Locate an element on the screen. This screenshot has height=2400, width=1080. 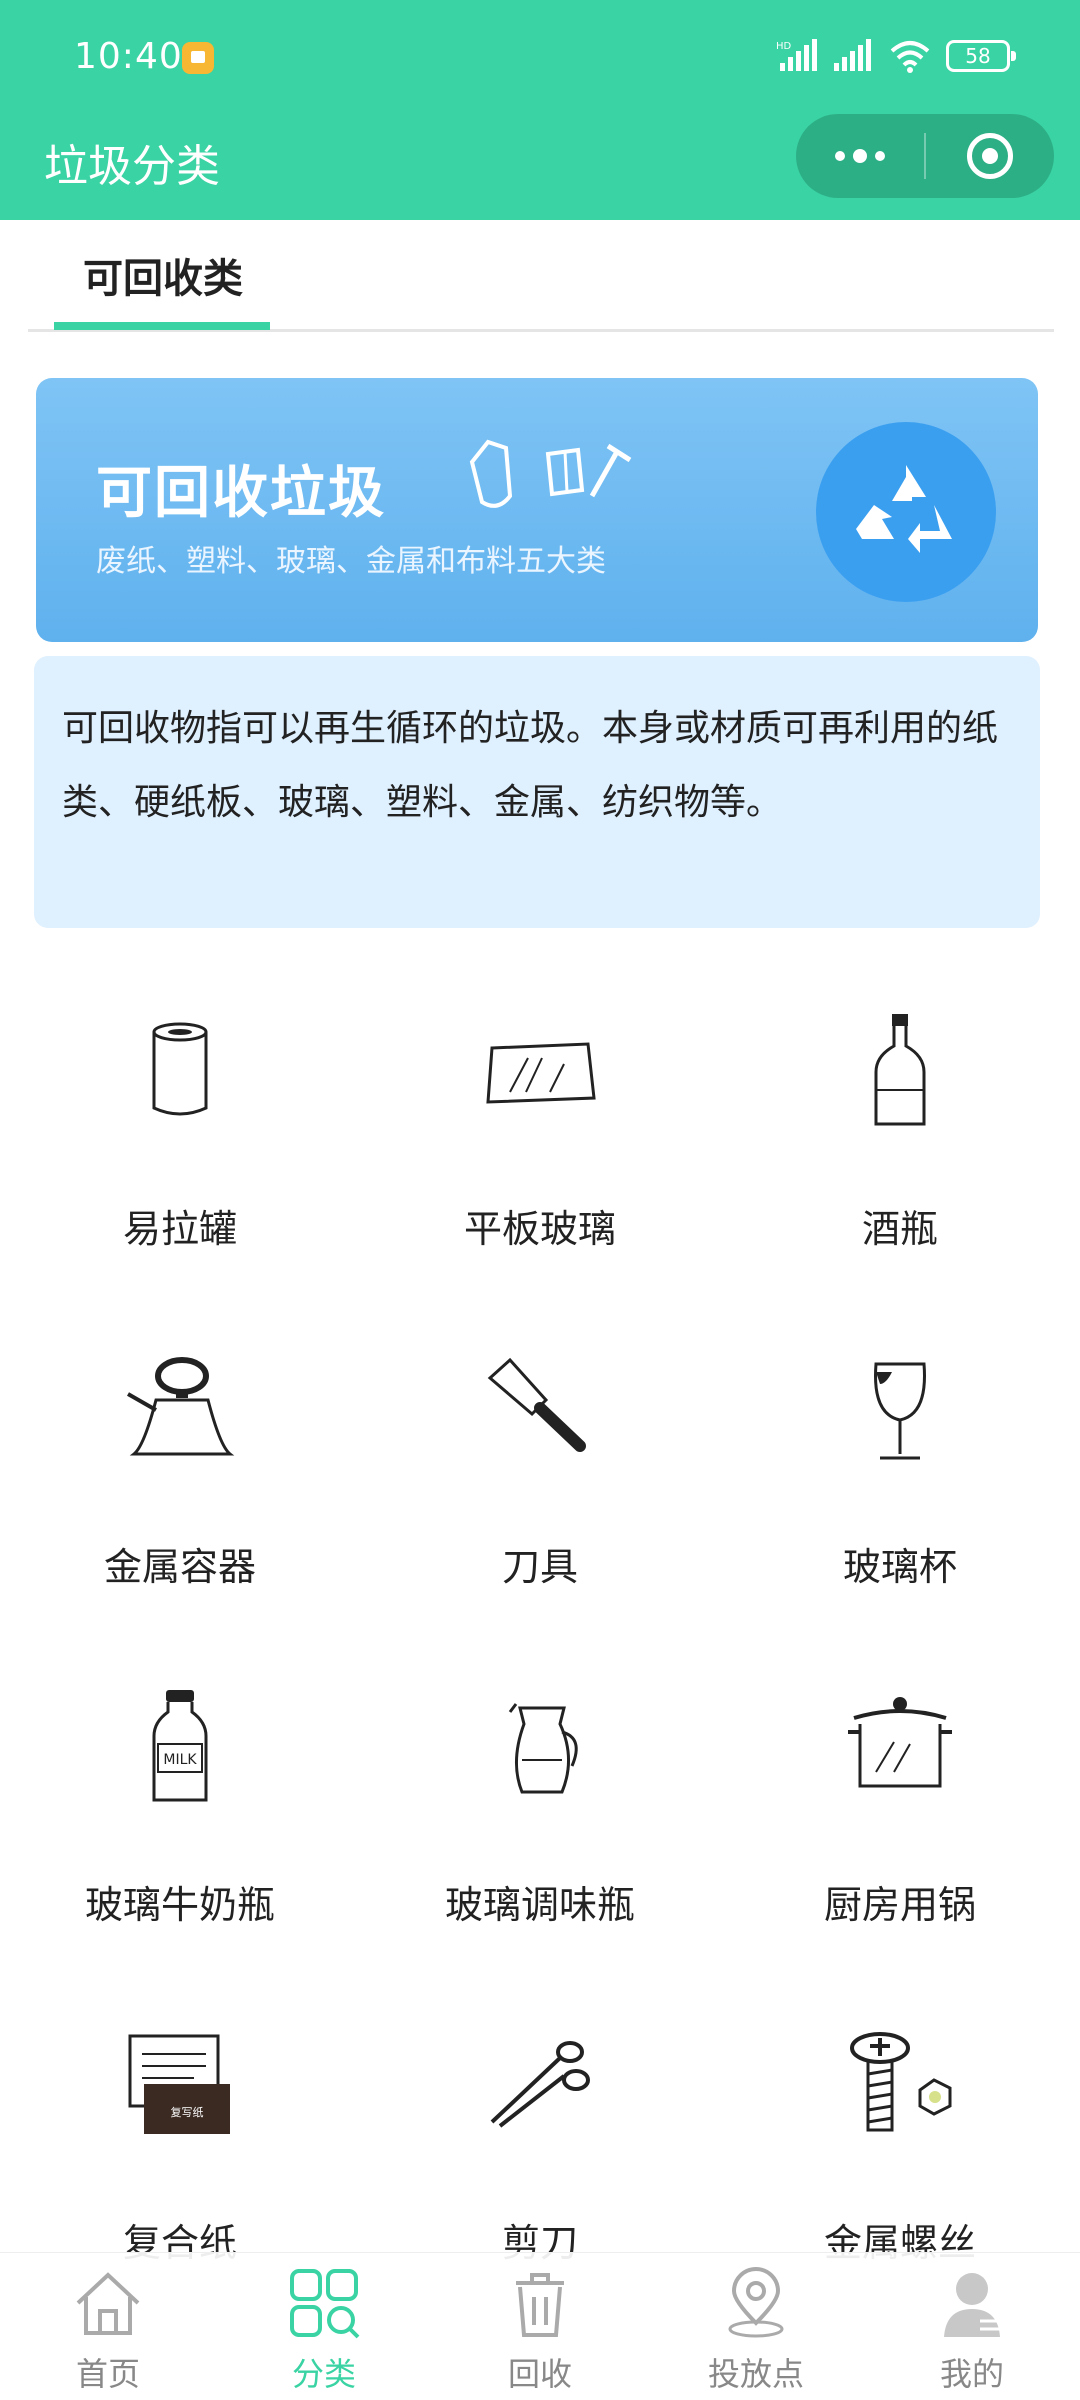
wine-bottle-icon is located at coordinates (900, 1070).